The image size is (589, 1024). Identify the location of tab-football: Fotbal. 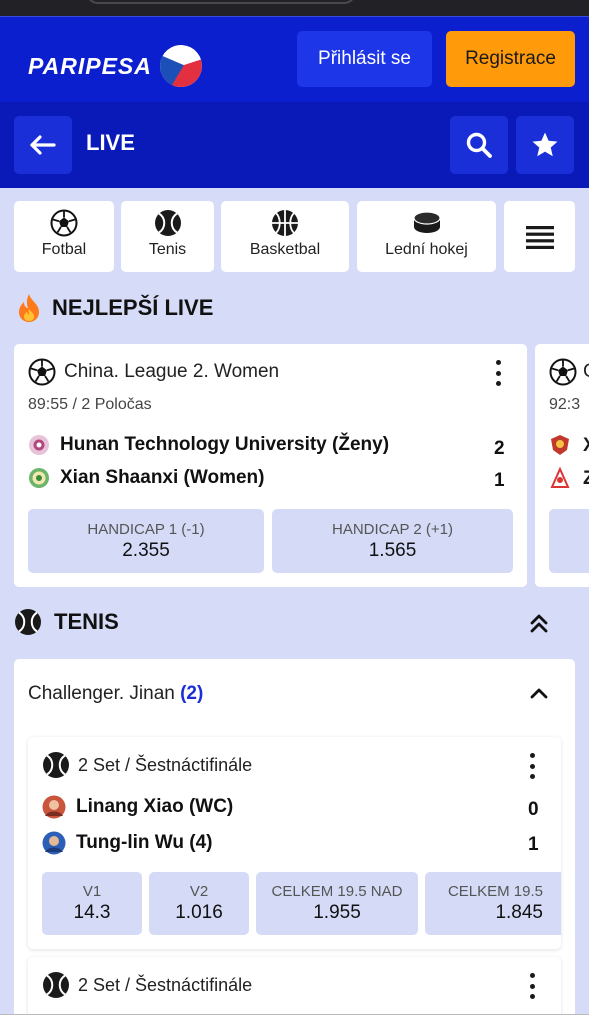
(64, 236).